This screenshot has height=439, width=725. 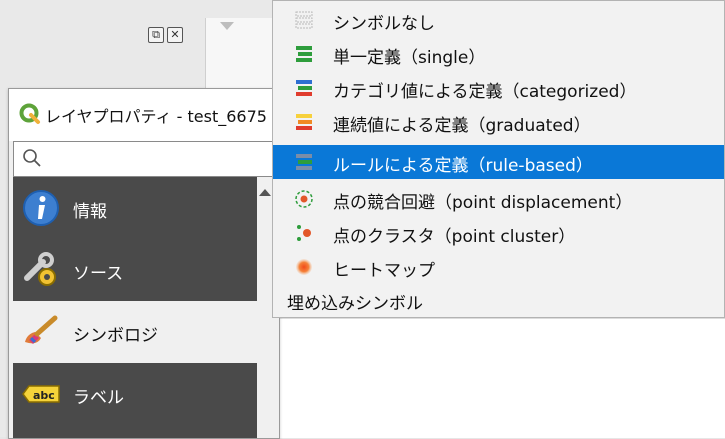 What do you see at coordinates (304, 88) in the screenshot?
I see `categorized-icon` at bounding box center [304, 88].